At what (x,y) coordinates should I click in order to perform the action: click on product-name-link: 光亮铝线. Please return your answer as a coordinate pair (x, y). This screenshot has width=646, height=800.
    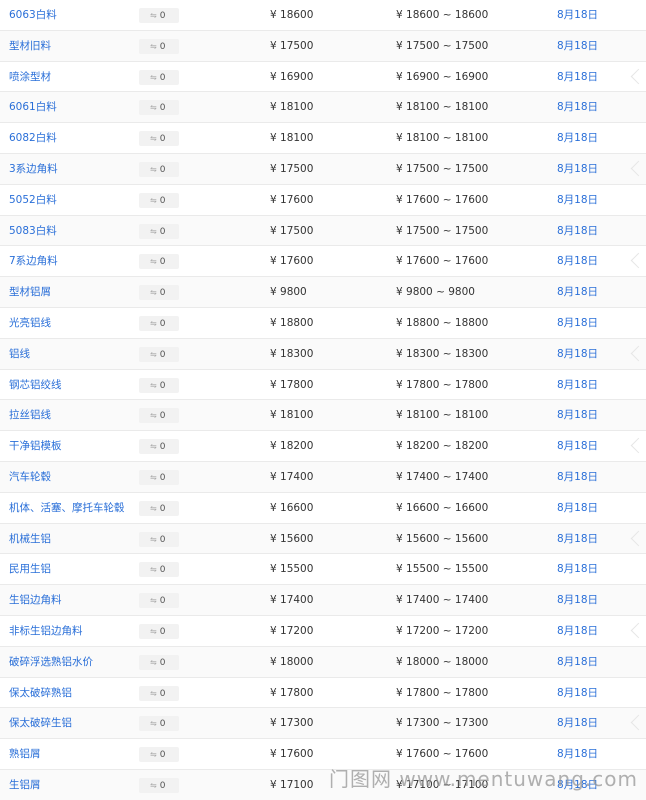
    Looking at the image, I should click on (30, 323).